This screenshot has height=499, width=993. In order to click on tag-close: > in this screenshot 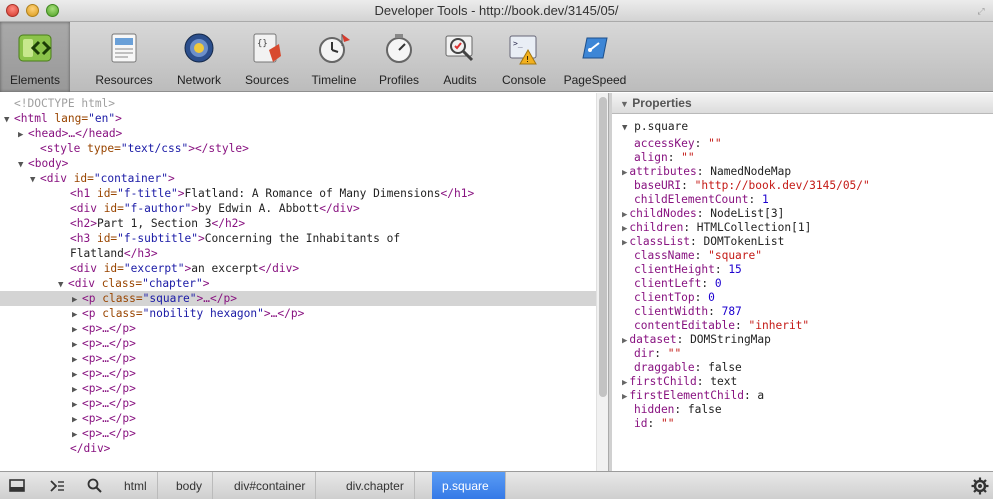, I will do `click(206, 283)`.